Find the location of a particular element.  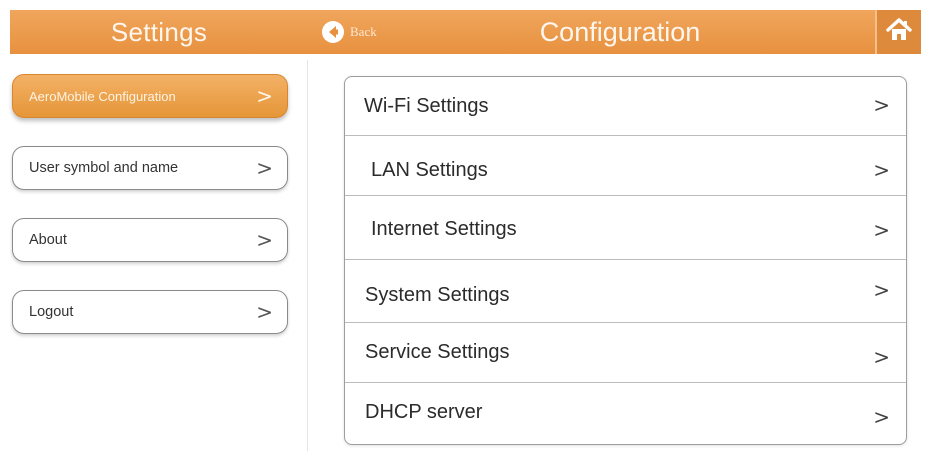

home-icon is located at coordinates (899, 32).